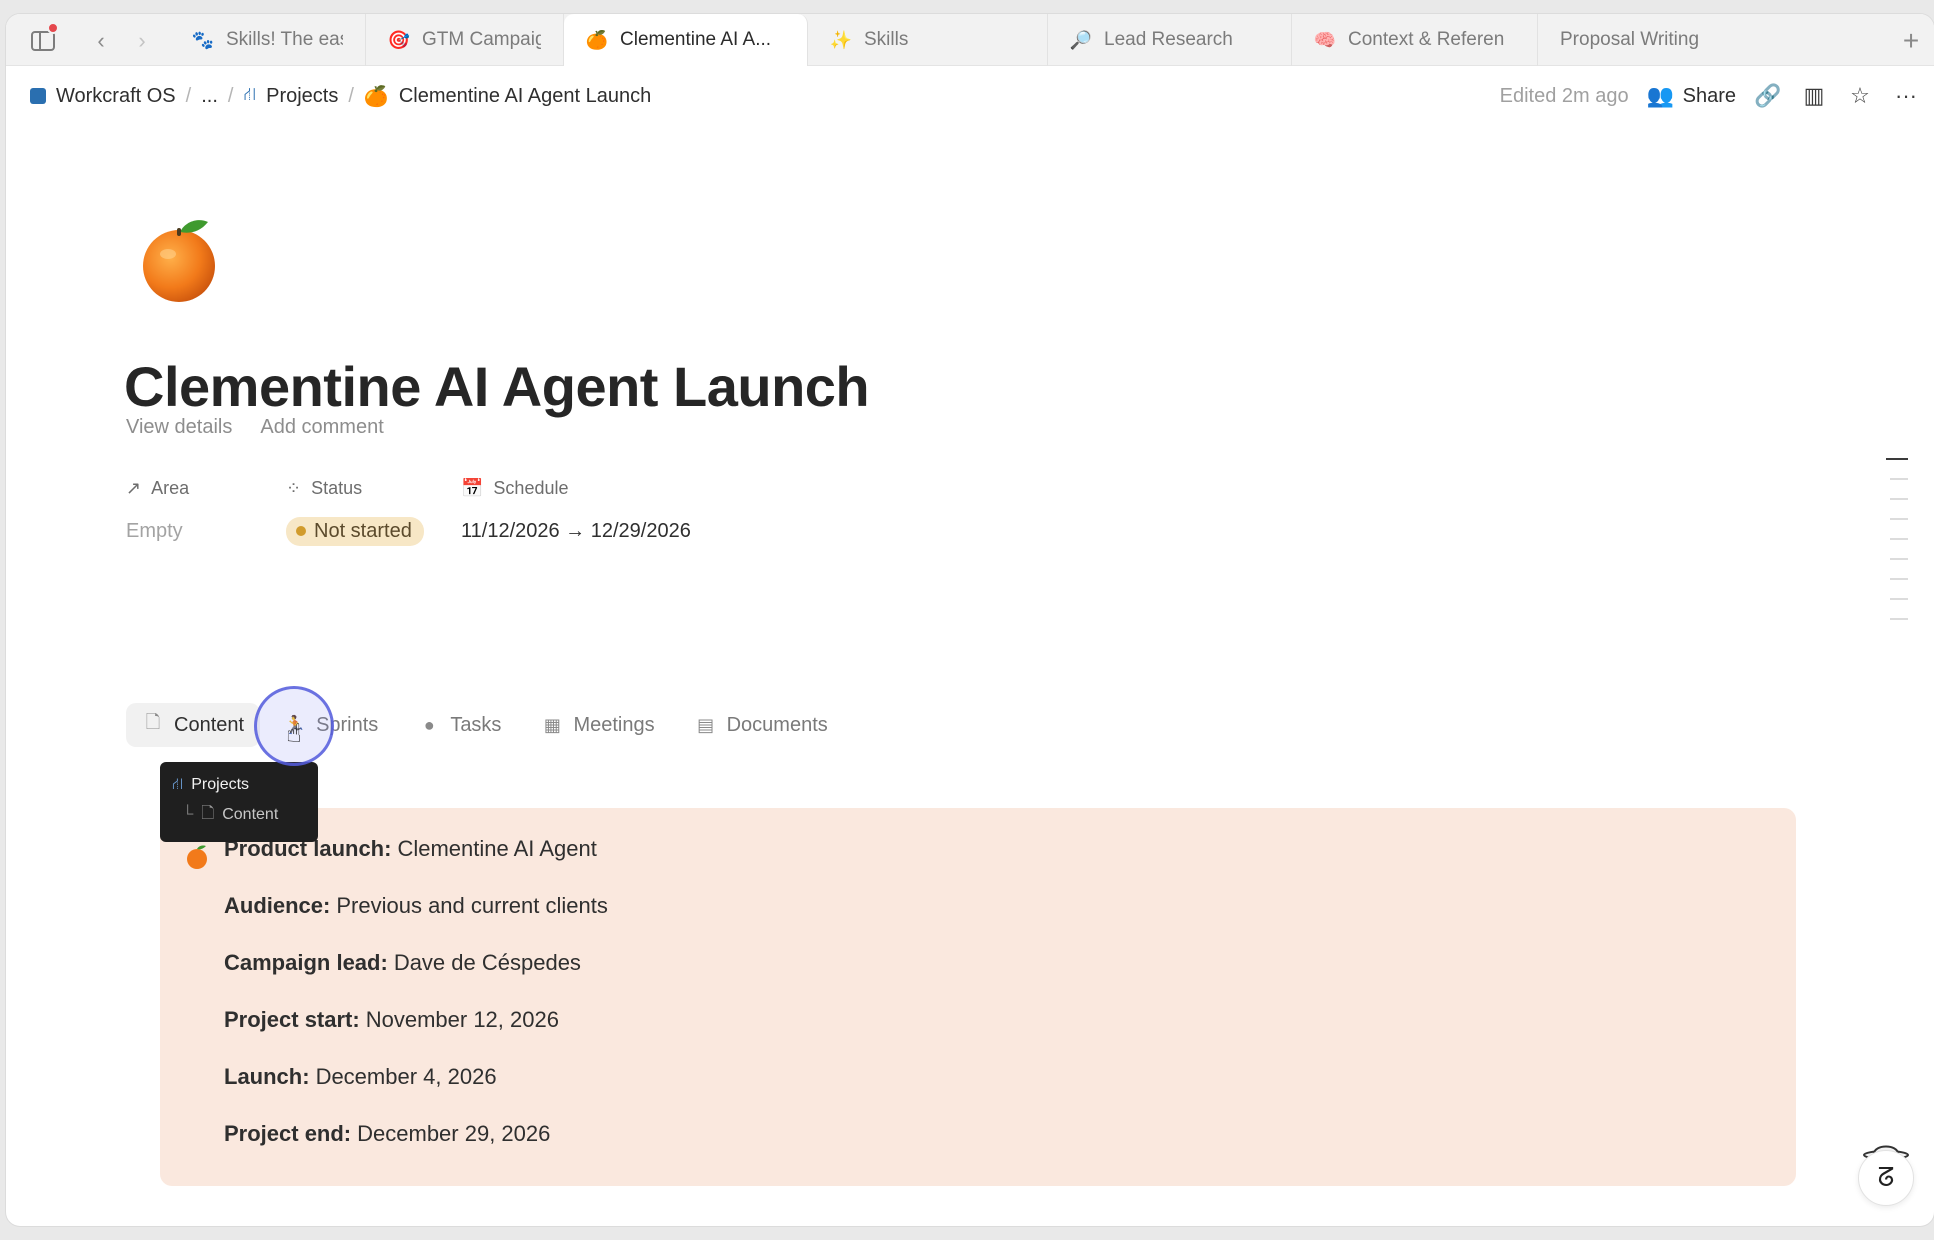 The image size is (1934, 1240). What do you see at coordinates (355, 510) in the screenshot?
I see `property-status: ⁘ Status Not started` at bounding box center [355, 510].